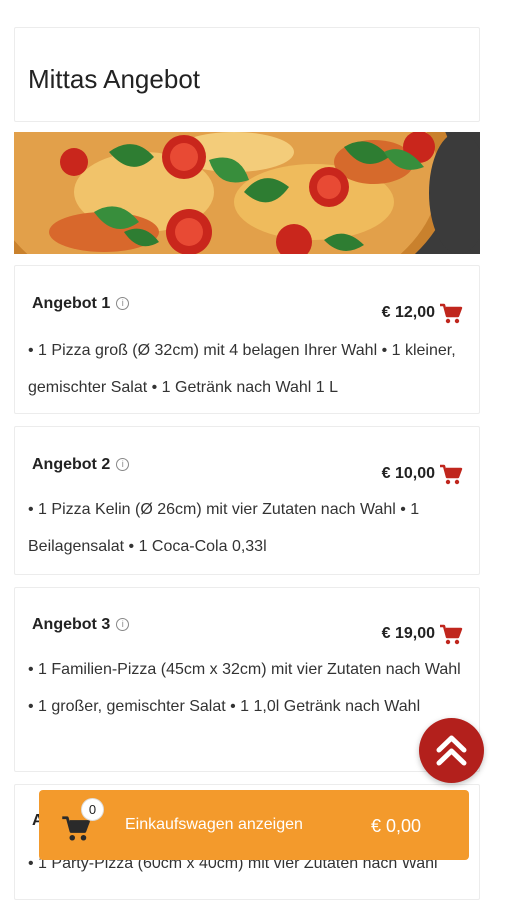  I want to click on cart-total: € 0,00, so click(395, 826).